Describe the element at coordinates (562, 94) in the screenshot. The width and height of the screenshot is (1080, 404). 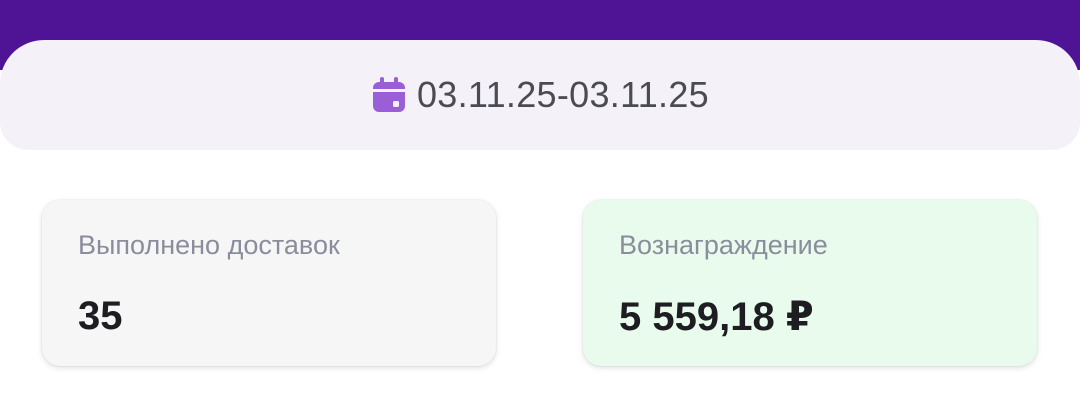
I see `date-range-text: 03.11.25-03.11.25` at that location.